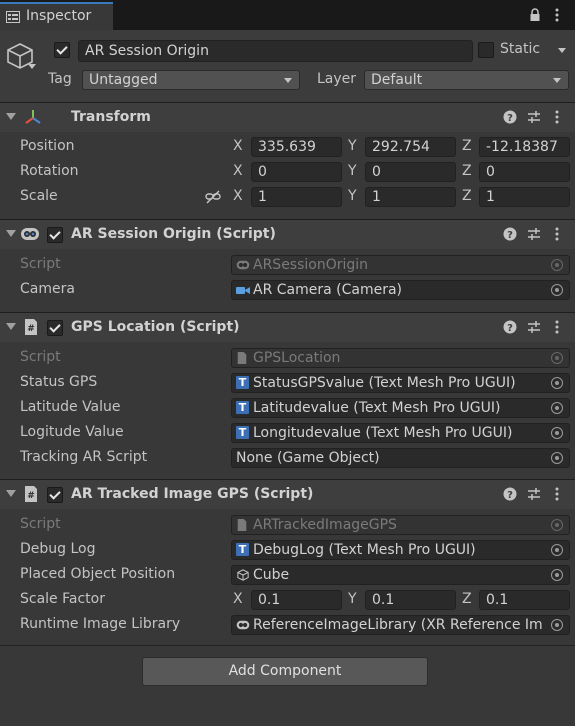 Image resolution: width=575 pixels, height=726 pixels. Describe the element at coordinates (524, 600) in the screenshot. I see `scale-factor-z-field: 0.1` at that location.